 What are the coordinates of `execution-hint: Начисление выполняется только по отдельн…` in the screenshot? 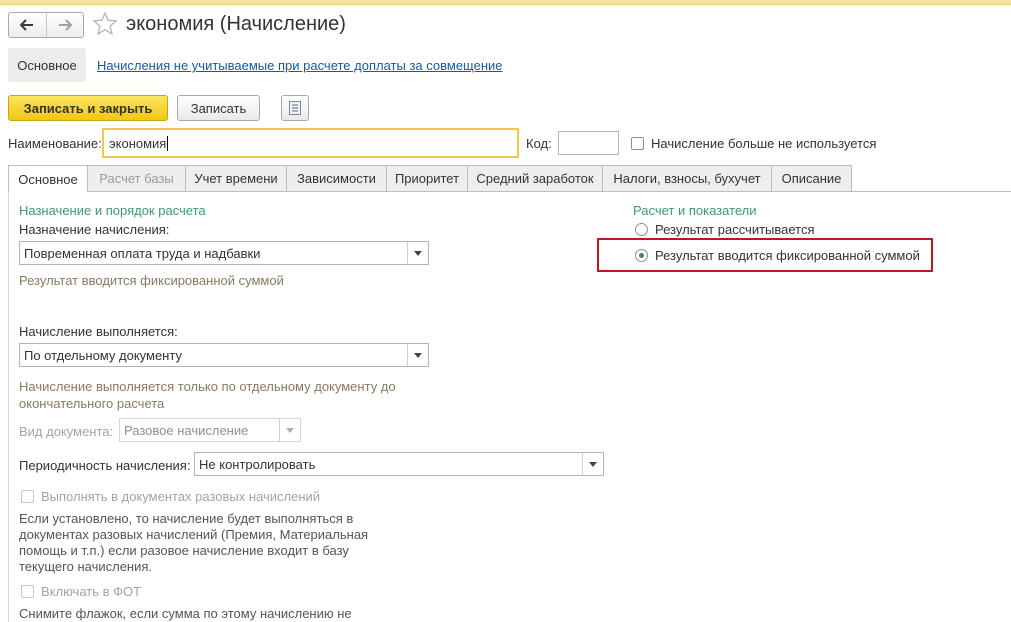 It's located at (207, 395).